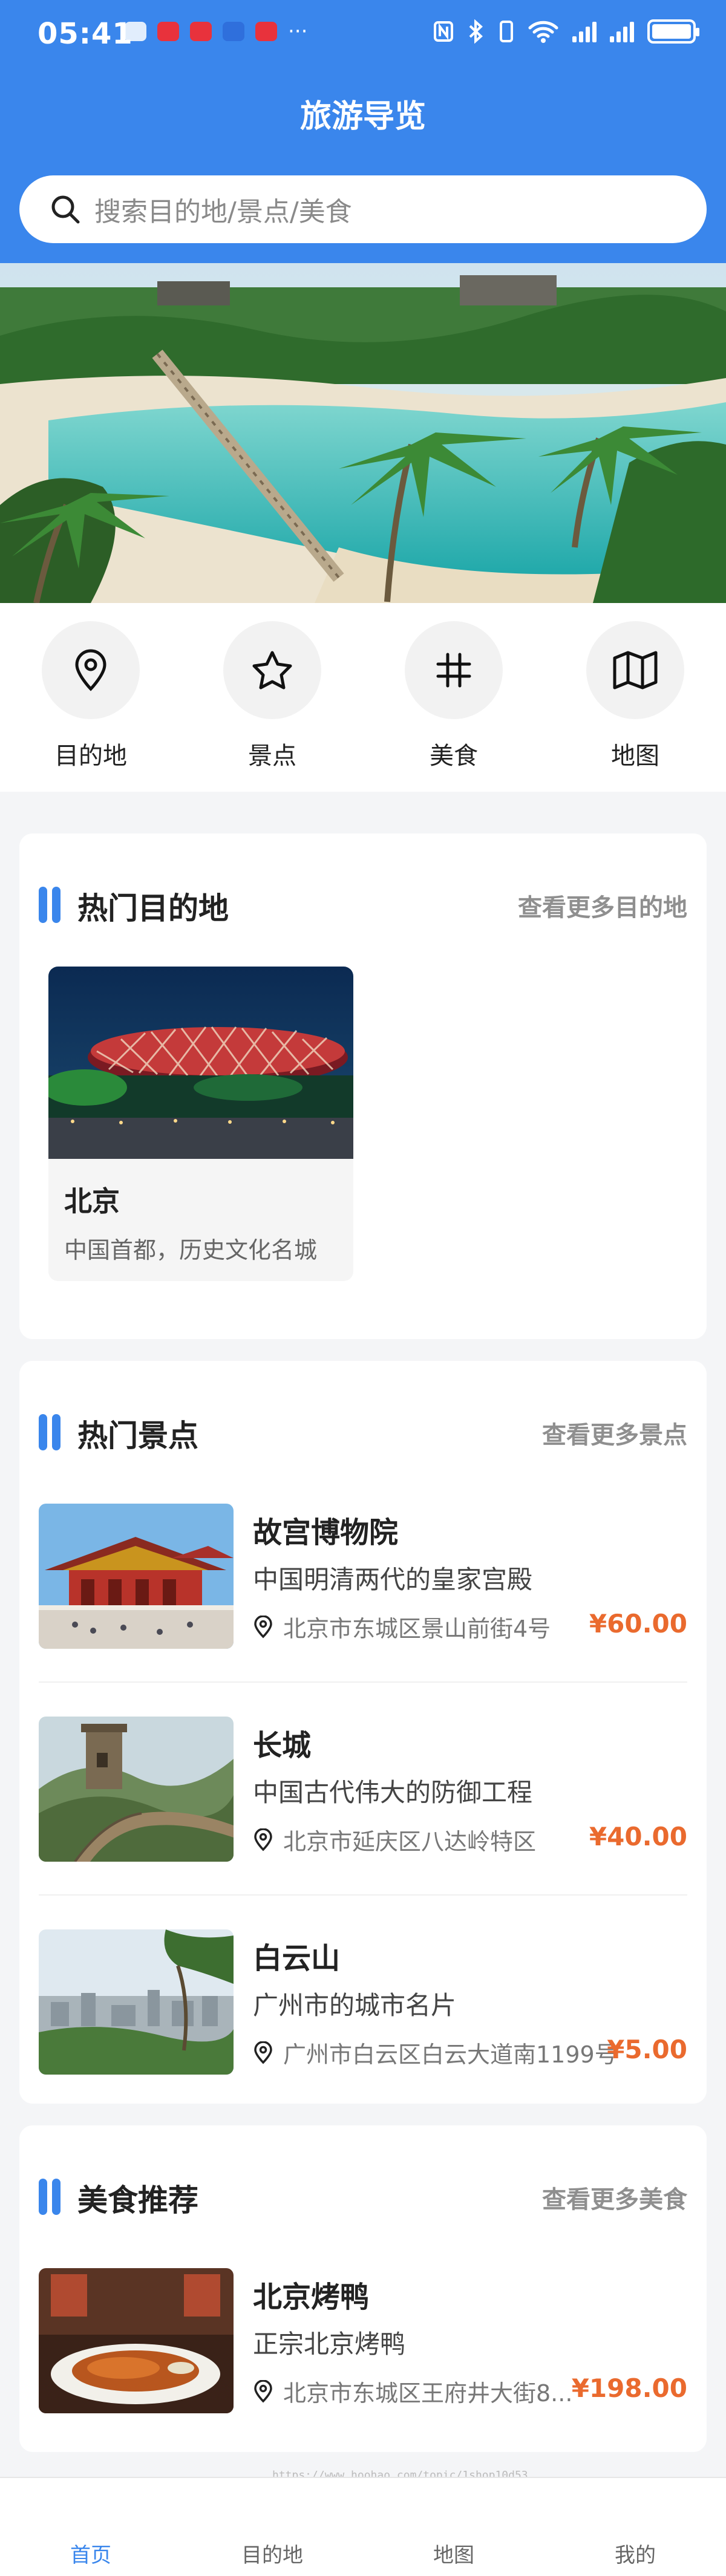 This screenshot has width=726, height=2576. I want to click on quick-nav-map: 地图, so click(635, 706).